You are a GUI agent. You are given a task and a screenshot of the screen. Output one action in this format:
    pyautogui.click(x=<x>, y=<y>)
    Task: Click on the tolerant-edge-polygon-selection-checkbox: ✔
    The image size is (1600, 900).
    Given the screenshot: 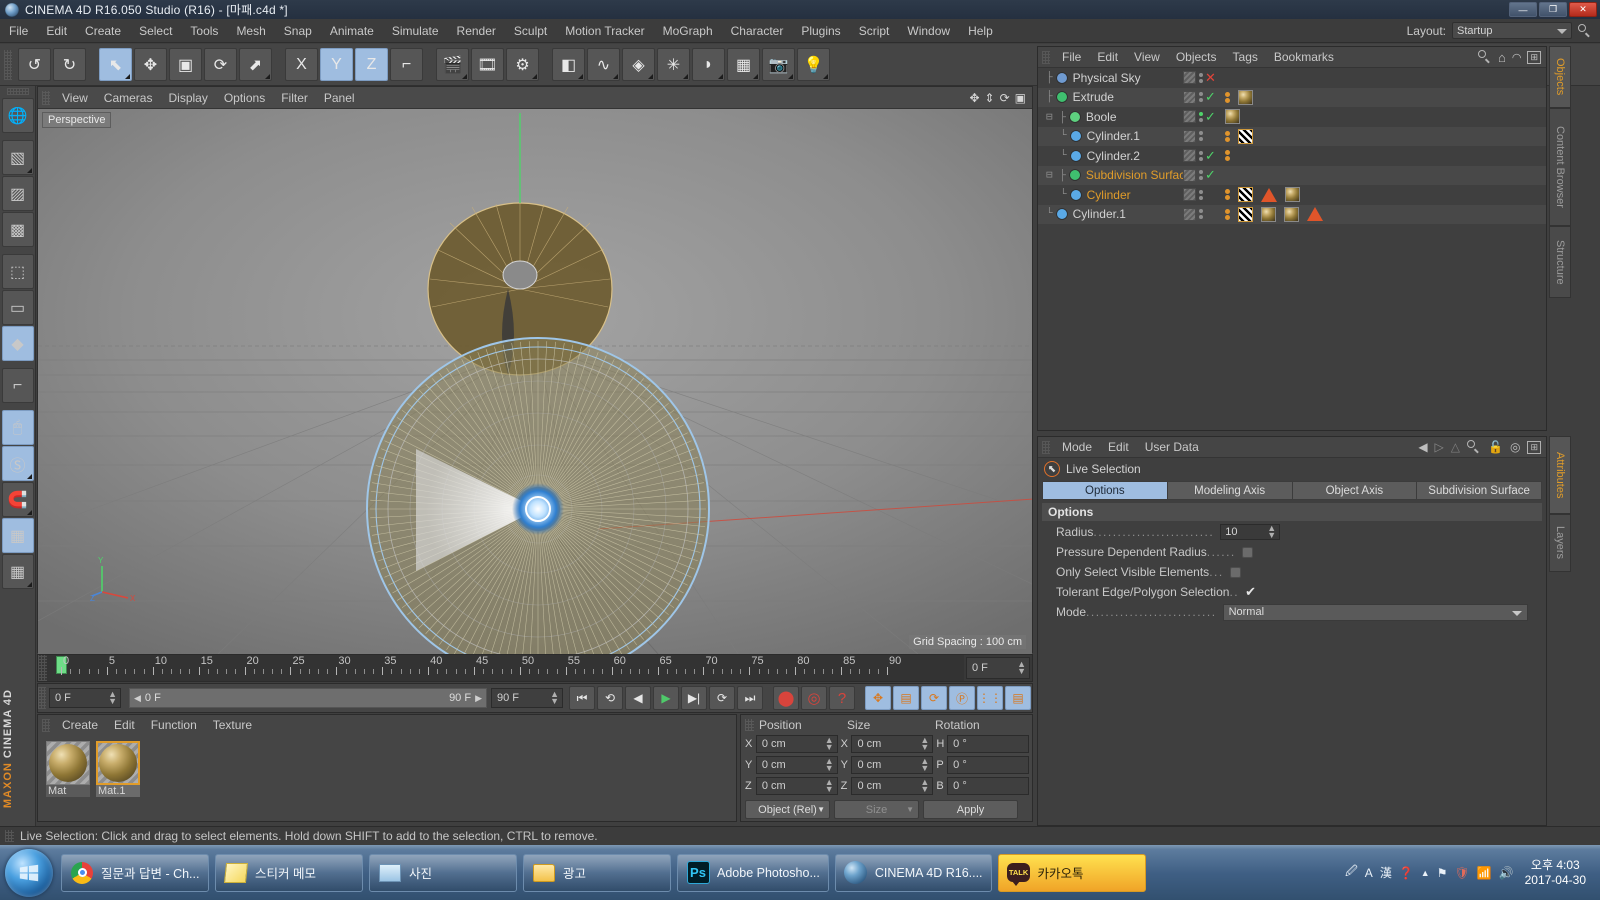 What is the action you would take?
    pyautogui.click(x=1250, y=592)
    